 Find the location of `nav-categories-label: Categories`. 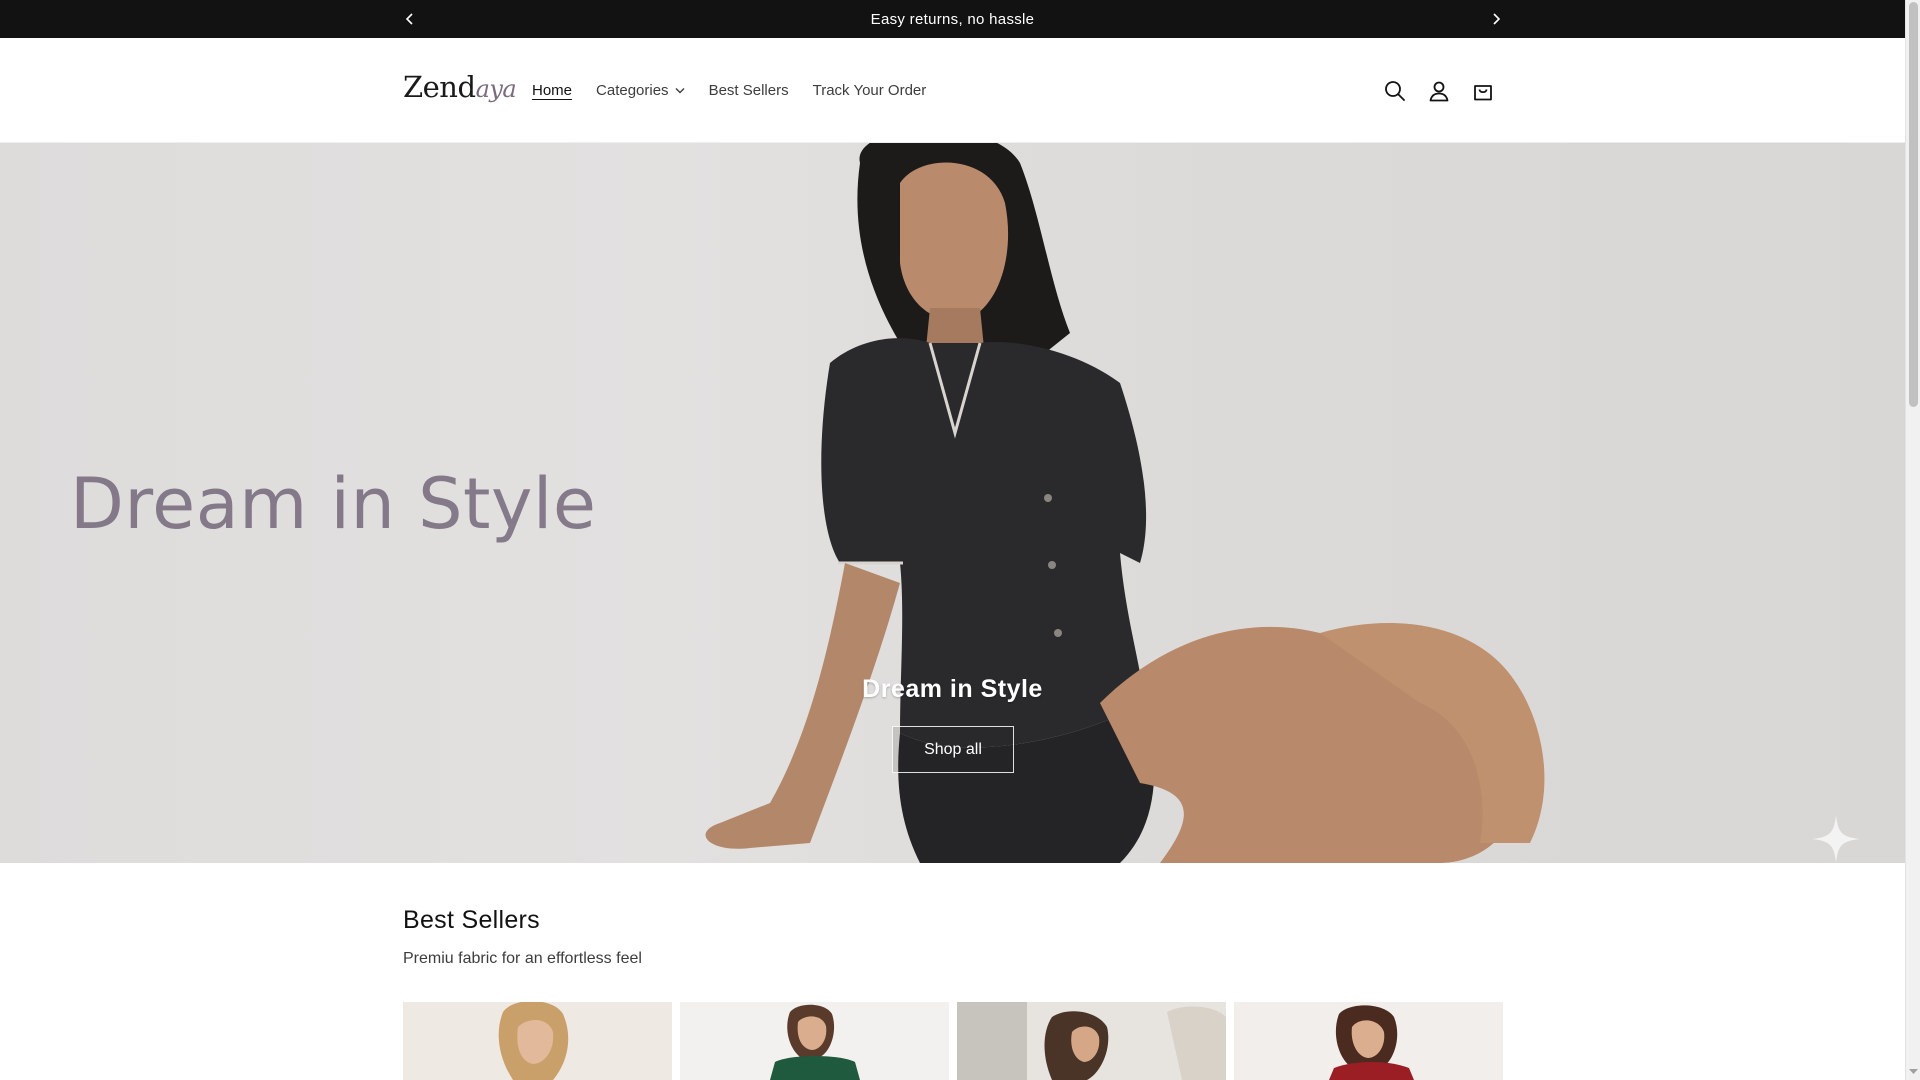

nav-categories-label: Categories is located at coordinates (632, 90).